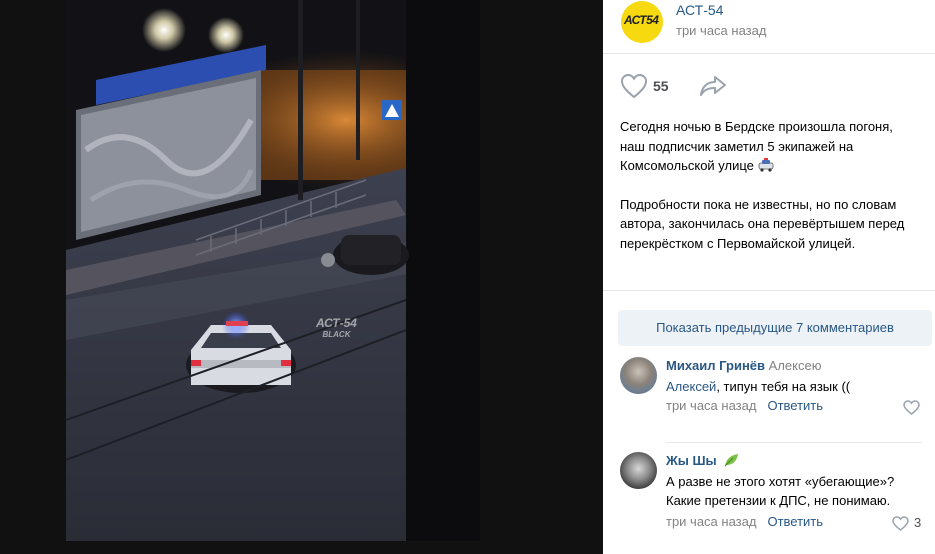  What do you see at coordinates (691, 386) in the screenshot?
I see `comment-mention: Алексей` at bounding box center [691, 386].